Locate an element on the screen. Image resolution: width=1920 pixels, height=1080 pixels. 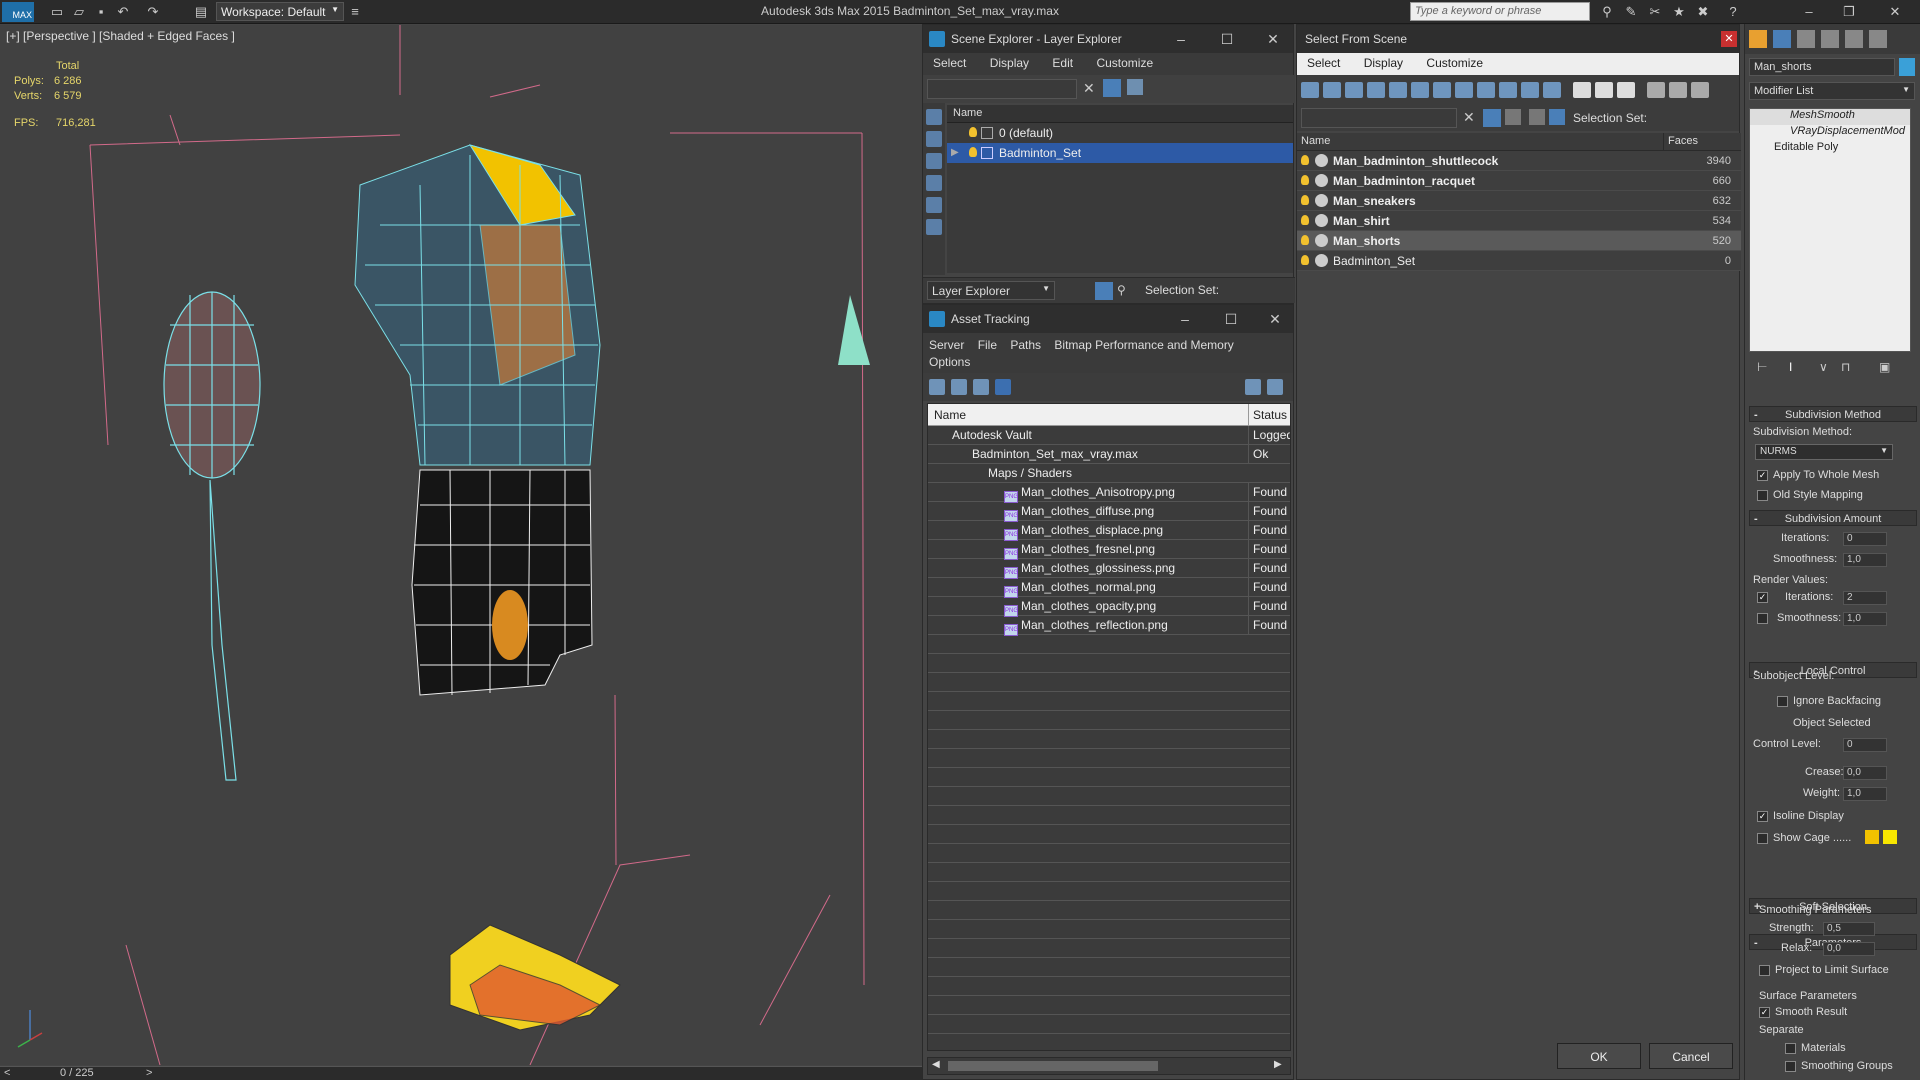
list-icon is located at coordinates (959, 387).